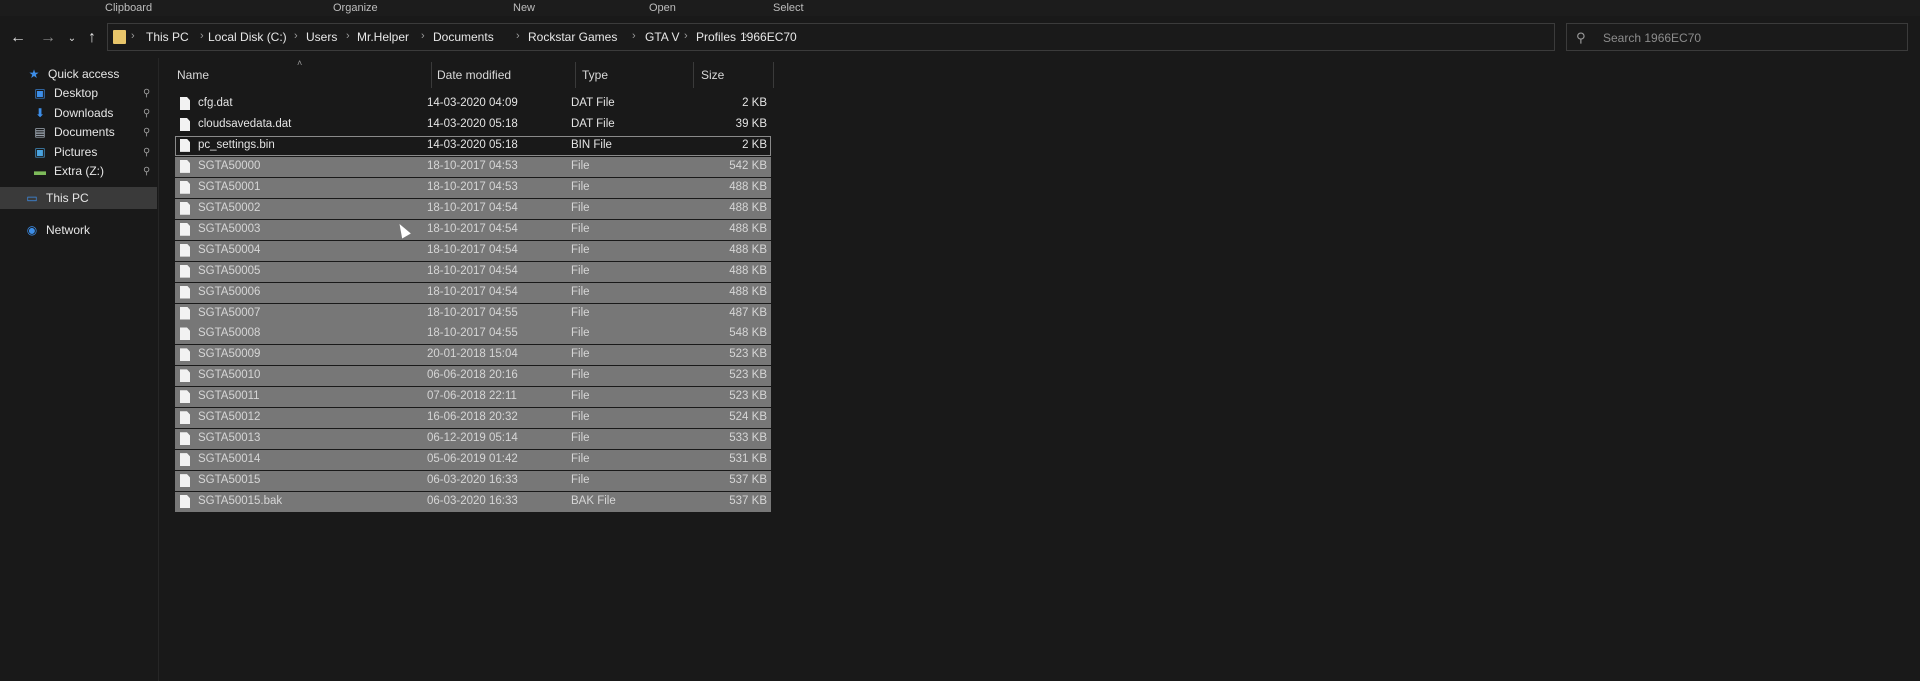 This screenshot has height=681, width=1920. Describe the element at coordinates (463, 37) in the screenshot. I see `breadcrumb-documents: Documents` at that location.